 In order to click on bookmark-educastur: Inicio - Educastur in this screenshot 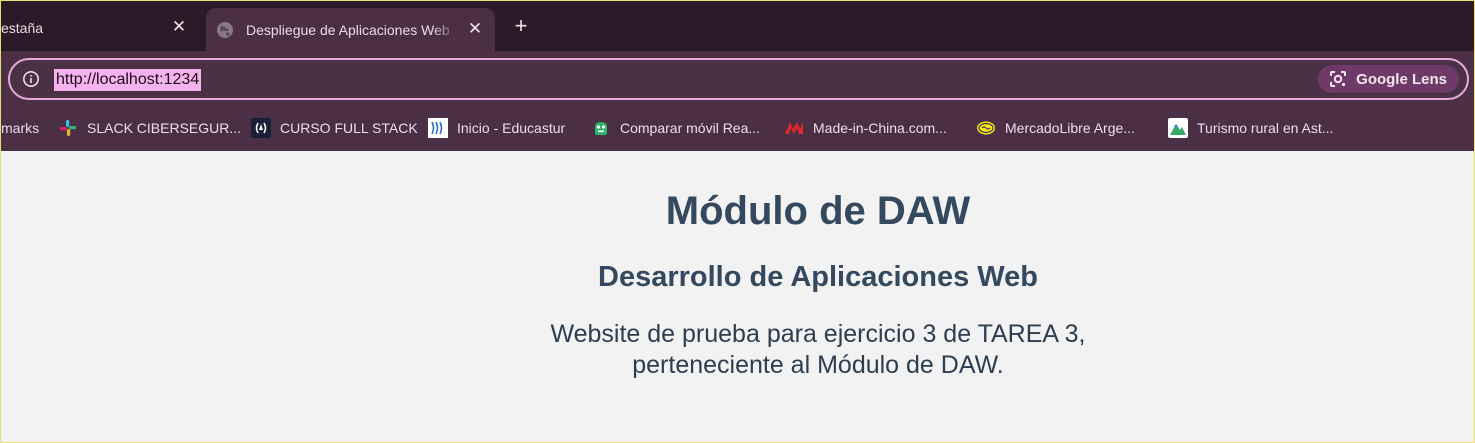, I will do `click(496, 128)`.